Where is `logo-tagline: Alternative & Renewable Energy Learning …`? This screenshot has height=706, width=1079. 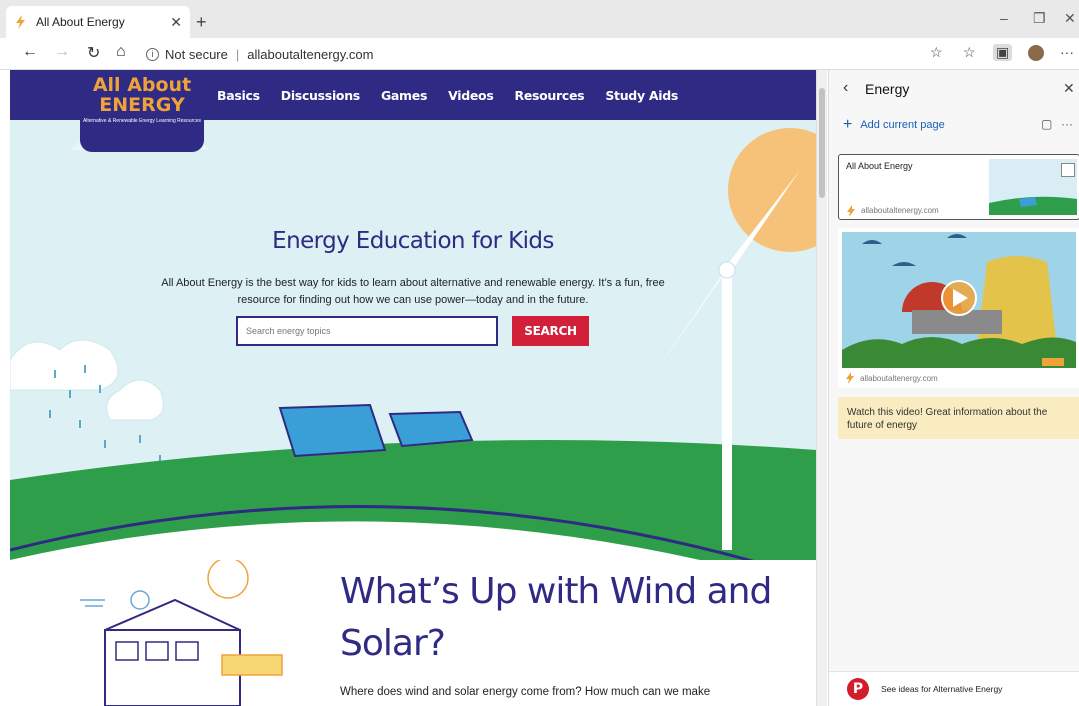
logo-tagline: Alternative & Renewable Energy Learning … is located at coordinates (142, 121).